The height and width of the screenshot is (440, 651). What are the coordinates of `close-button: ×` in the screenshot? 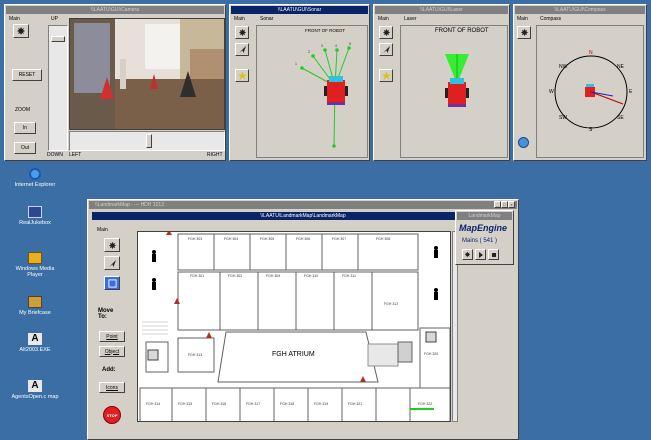 It's located at (511, 204).